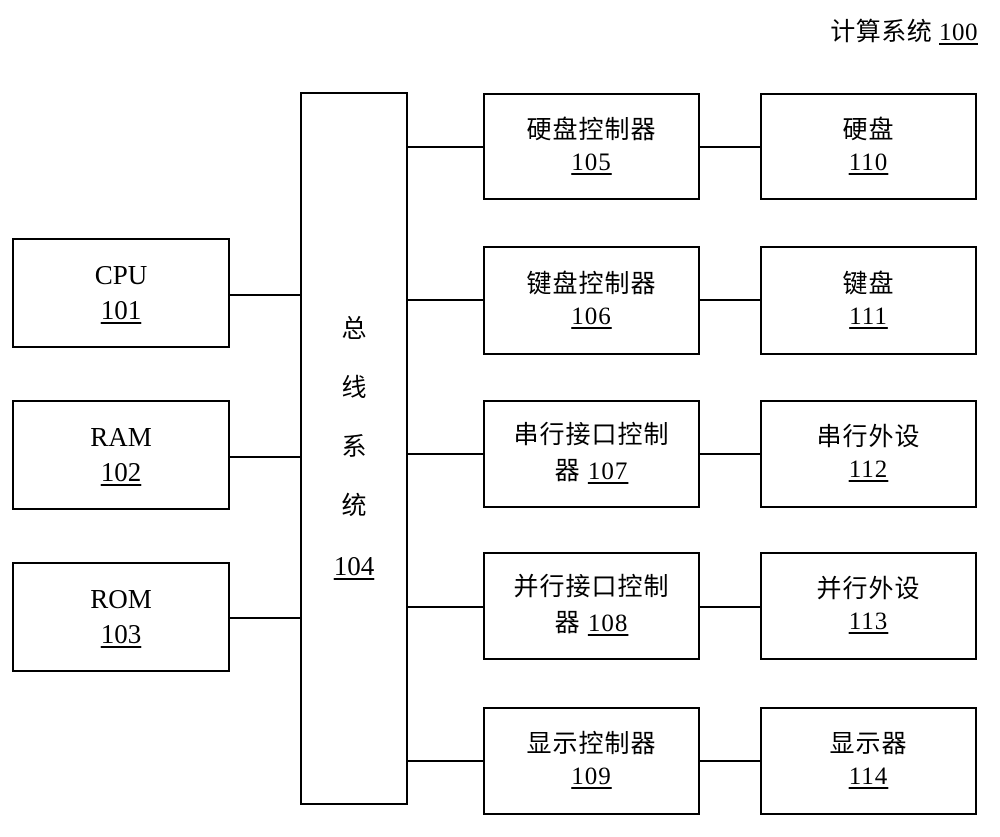 The width and height of the screenshot is (1000, 837). I want to click on bus-label-char-1: 线, so click(354, 388).